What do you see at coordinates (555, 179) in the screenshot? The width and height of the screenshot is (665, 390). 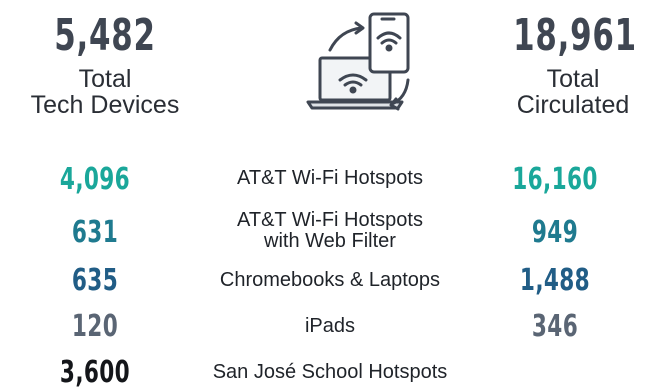 I see `row-1-right-value: 16,160` at bounding box center [555, 179].